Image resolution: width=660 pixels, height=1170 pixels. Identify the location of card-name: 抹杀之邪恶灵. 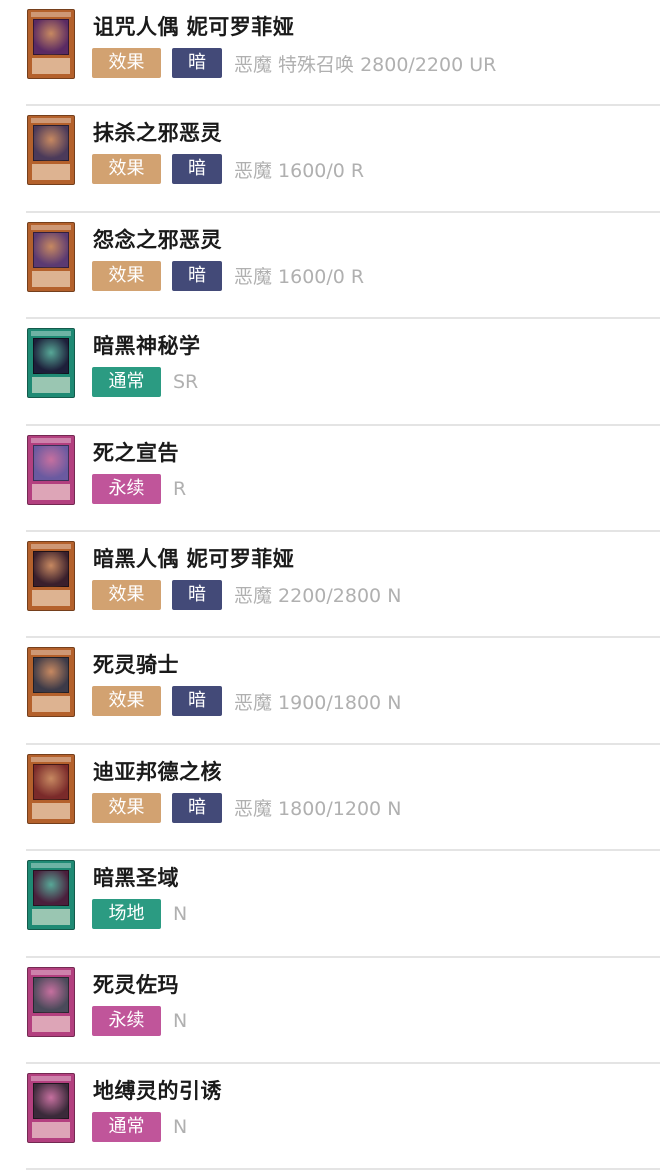
(157, 133).